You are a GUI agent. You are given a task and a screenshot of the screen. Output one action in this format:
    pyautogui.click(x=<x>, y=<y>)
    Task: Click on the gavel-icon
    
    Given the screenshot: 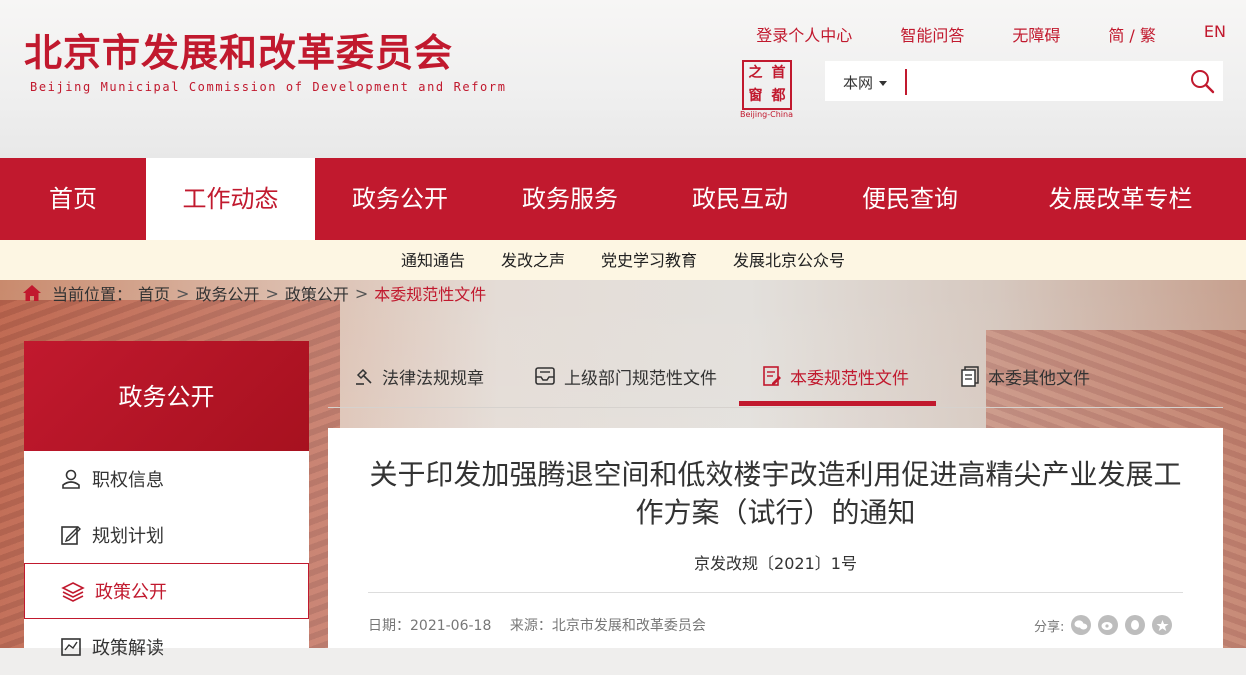 What is the action you would take?
    pyautogui.click(x=364, y=376)
    